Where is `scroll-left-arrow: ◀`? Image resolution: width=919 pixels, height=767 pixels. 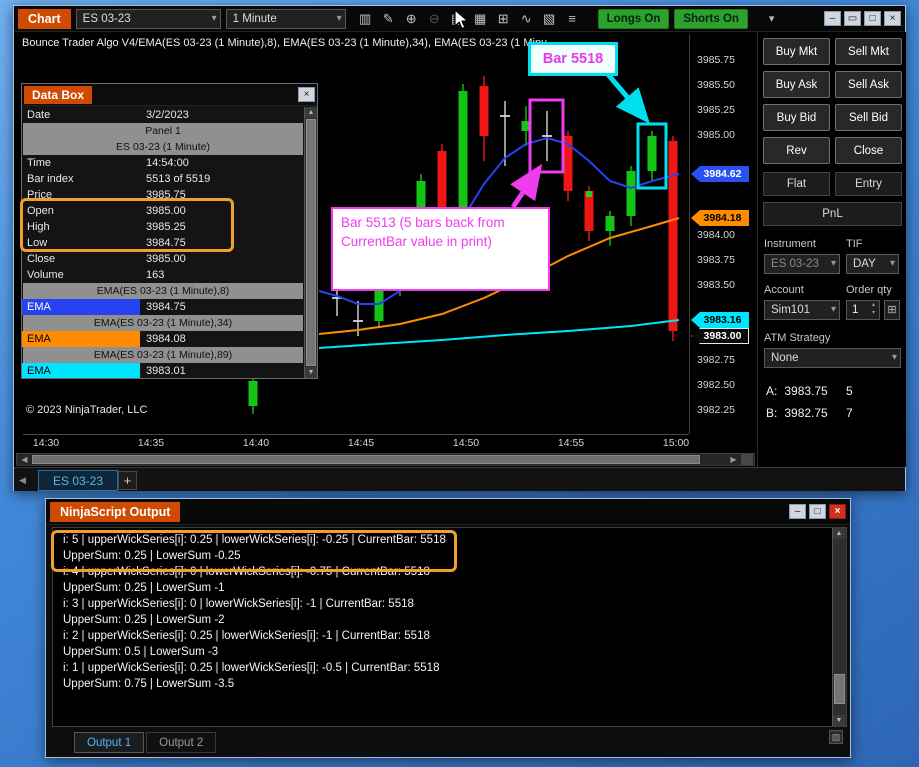 scroll-left-arrow: ◀ is located at coordinates (24, 459).